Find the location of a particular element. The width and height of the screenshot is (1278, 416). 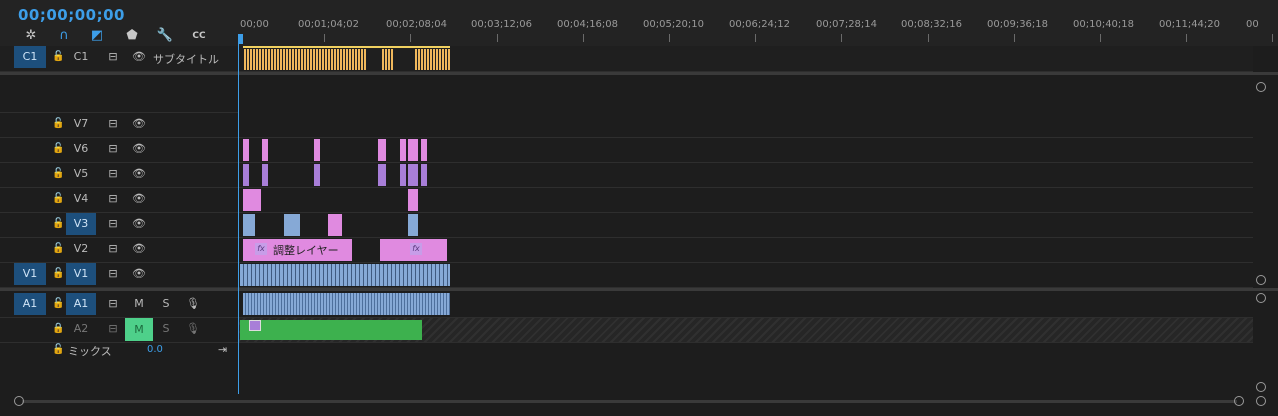

track-name-v2: V2 is located at coordinates (81, 249).